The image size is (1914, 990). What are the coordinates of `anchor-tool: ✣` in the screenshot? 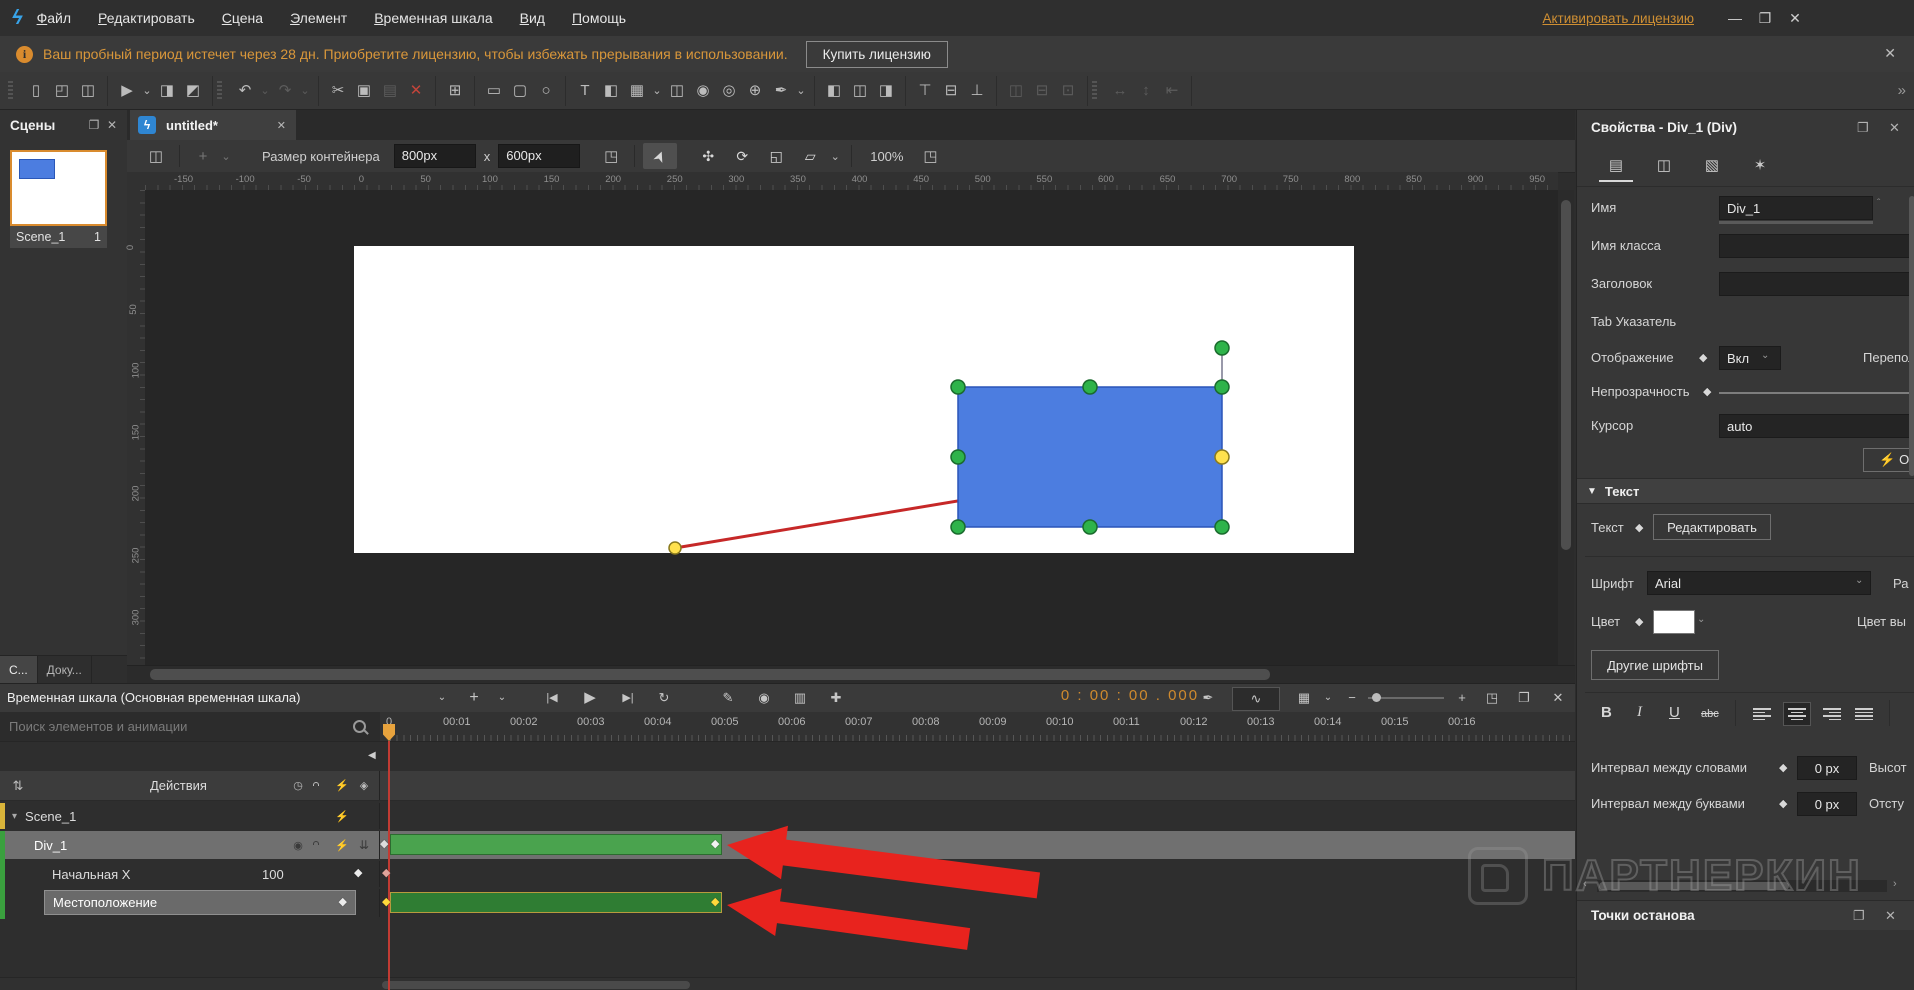 It's located at (708, 156).